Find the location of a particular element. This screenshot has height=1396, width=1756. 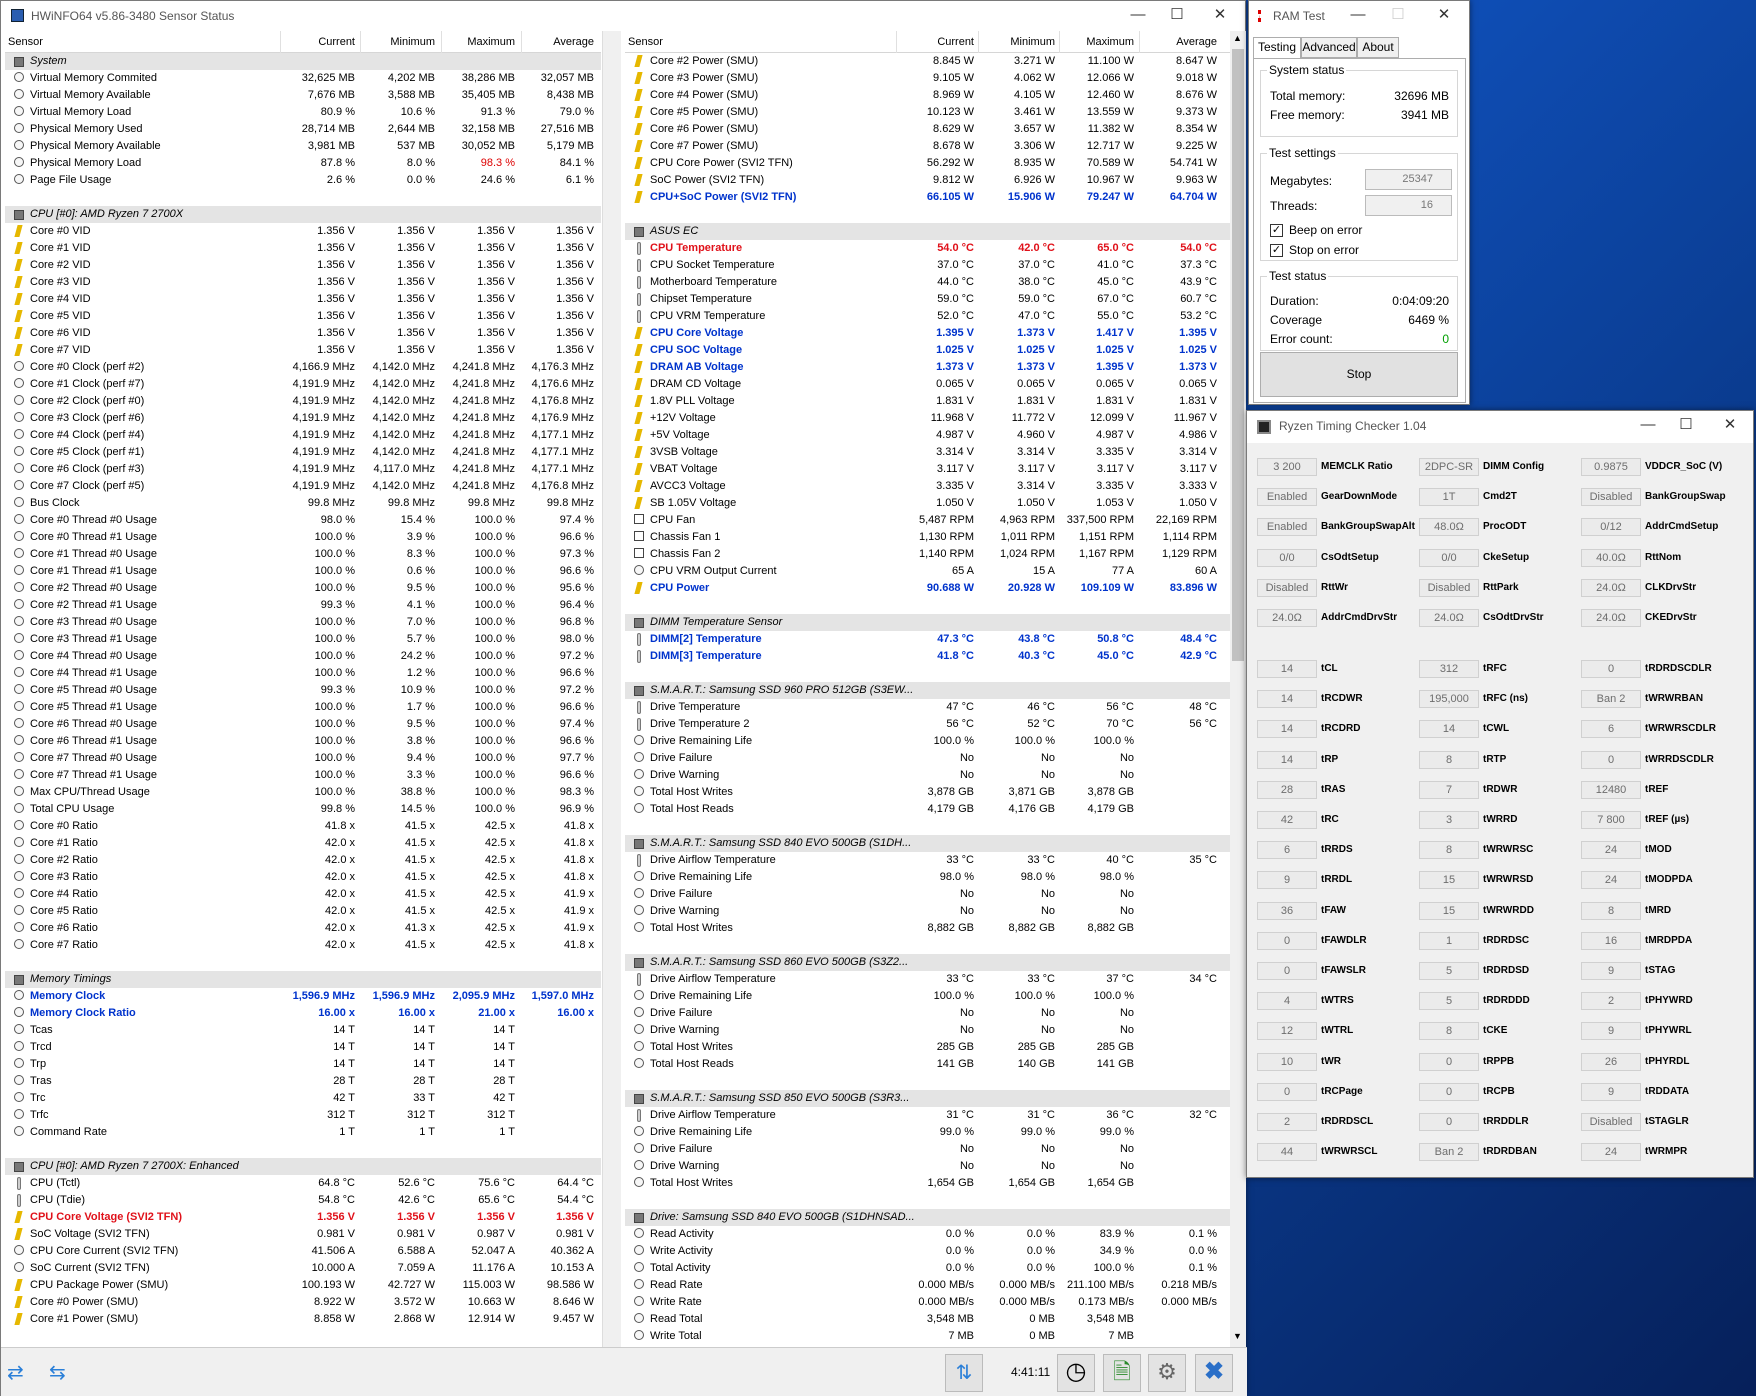

scroll-down-icon: ▼ is located at coordinates (1237, 1336).